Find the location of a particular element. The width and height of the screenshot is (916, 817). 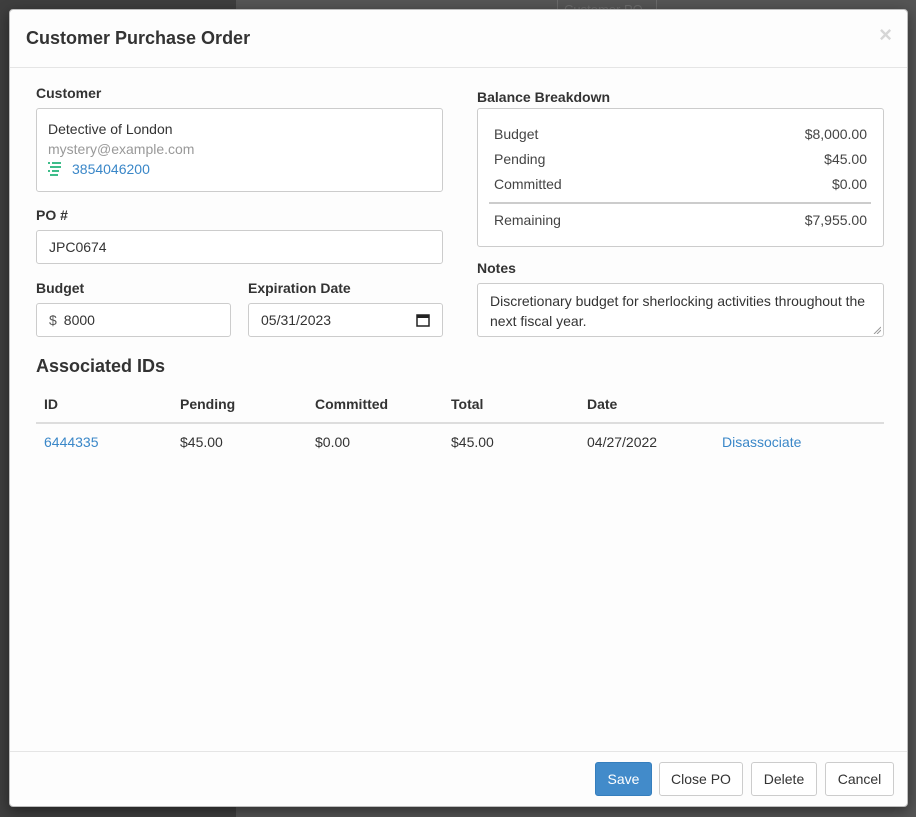

po-number-value: JPC0674 is located at coordinates (78, 247).